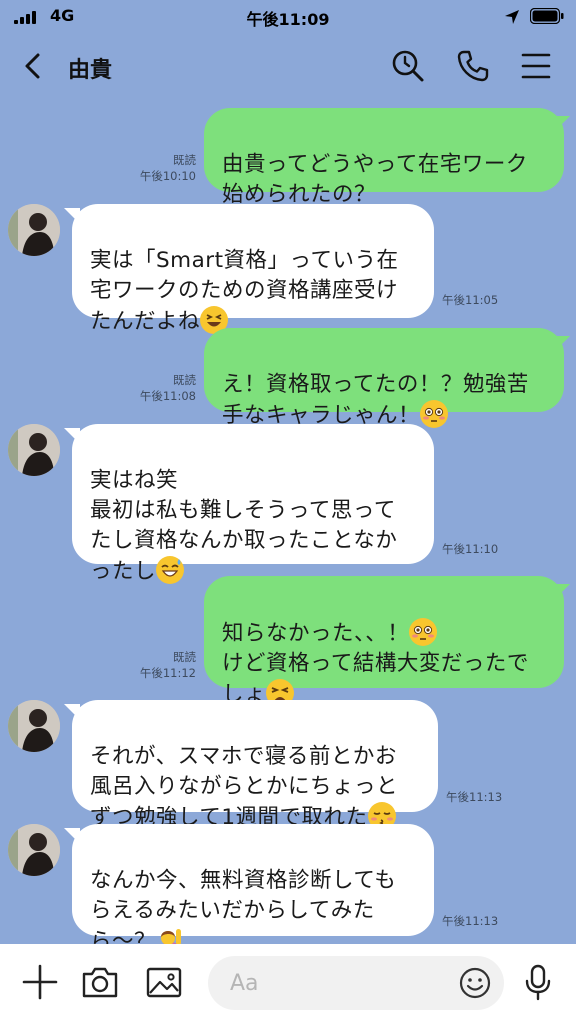 Image resolution: width=576 pixels, height=1024 pixels. I want to click on message-text: 由貴ってどうやって在宅ワーク 始められたの？, so click(375, 179).